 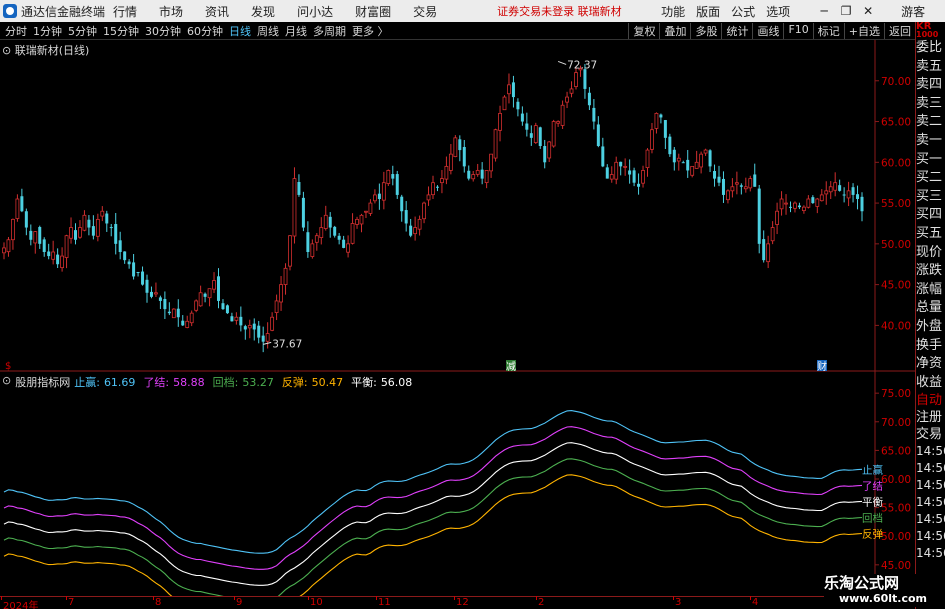 What do you see at coordinates (163, 31) in the screenshot?
I see `period-tab-4: 30分钟` at bounding box center [163, 31].